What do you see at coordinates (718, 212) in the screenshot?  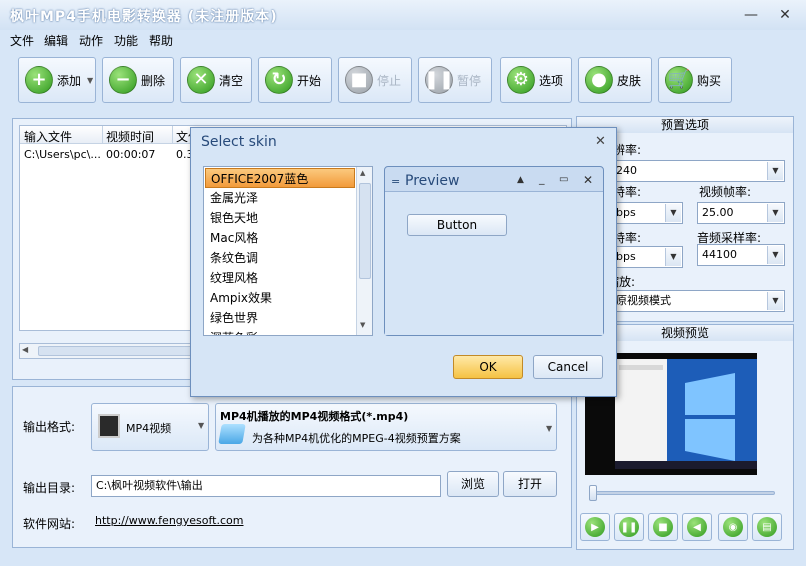 I see `frame-rate-value: 25.00` at bounding box center [718, 212].